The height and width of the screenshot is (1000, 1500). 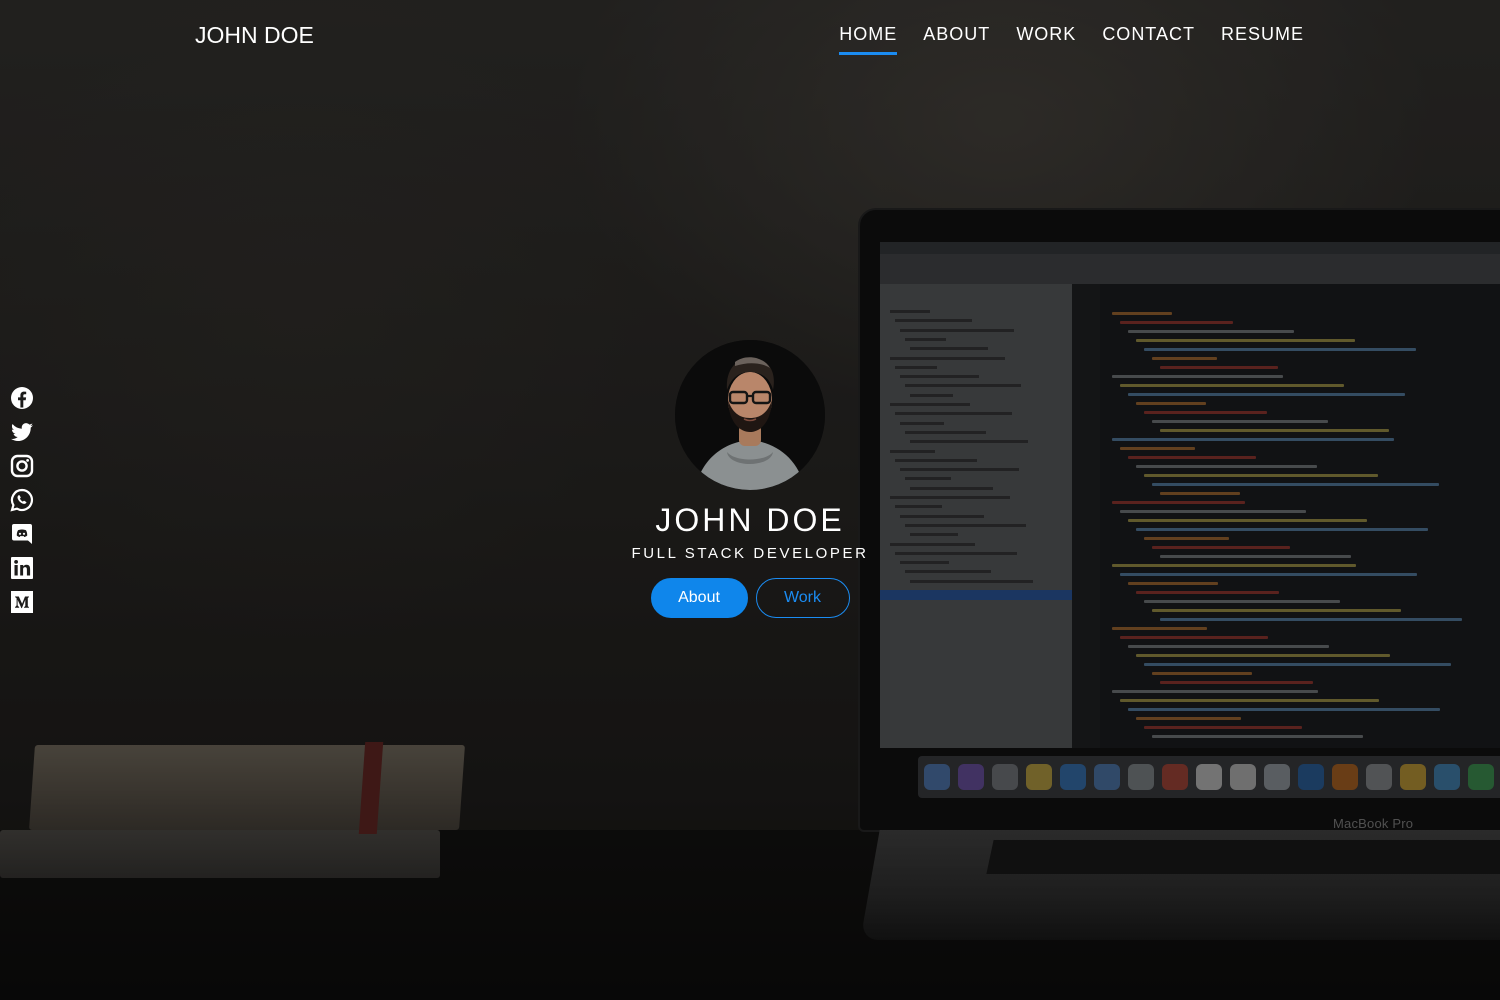 I want to click on nav-about: ABOUT, so click(x=956, y=39).